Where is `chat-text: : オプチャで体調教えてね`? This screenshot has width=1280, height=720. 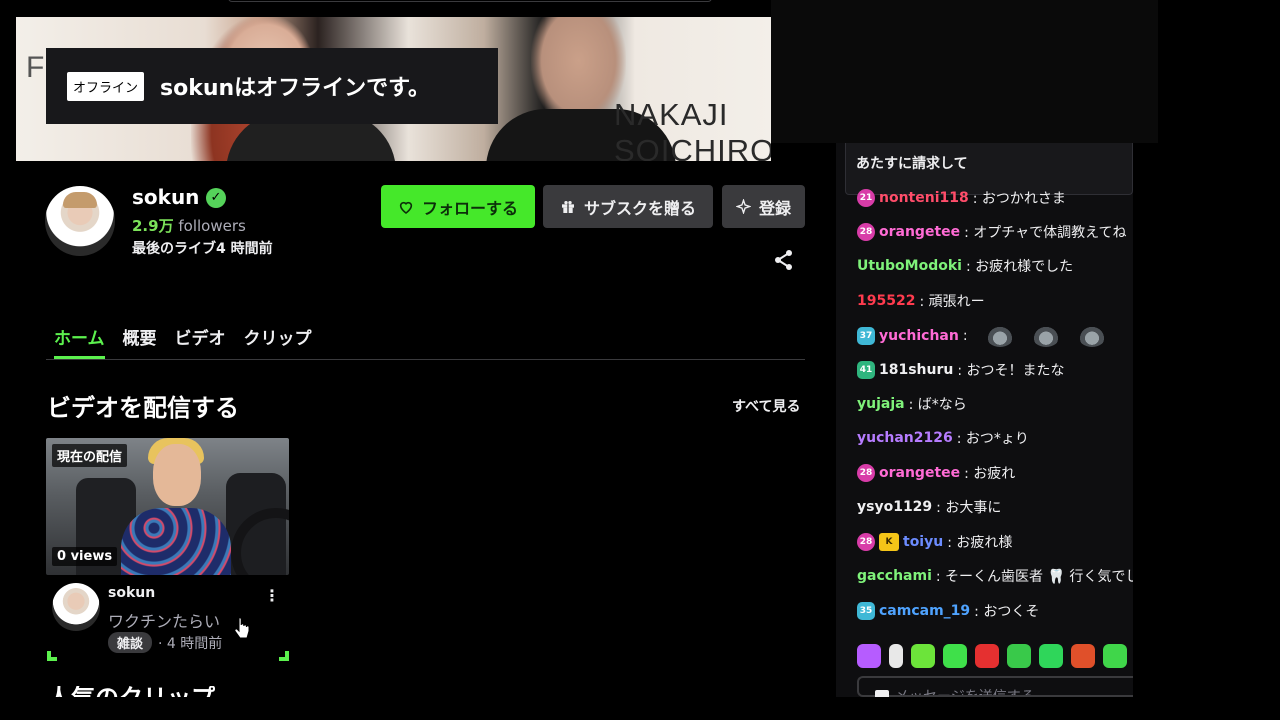 chat-text: : オプチャで体調教えてね is located at coordinates (1045, 233).